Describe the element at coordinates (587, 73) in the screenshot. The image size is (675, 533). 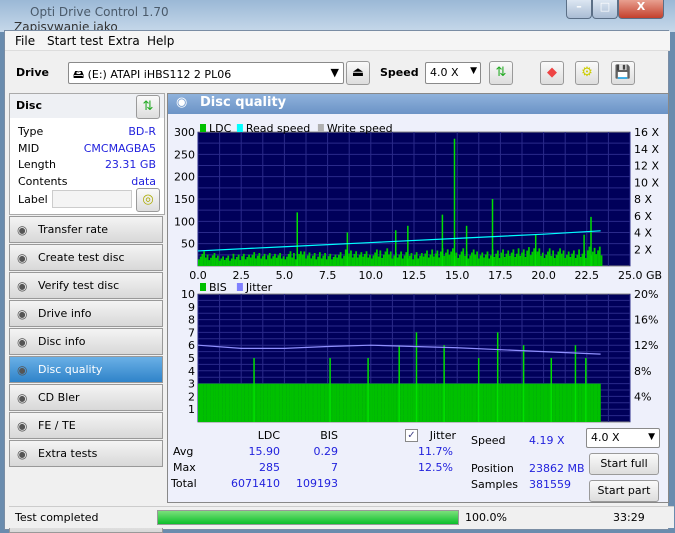
I see `settings-button: ⚙` at that location.